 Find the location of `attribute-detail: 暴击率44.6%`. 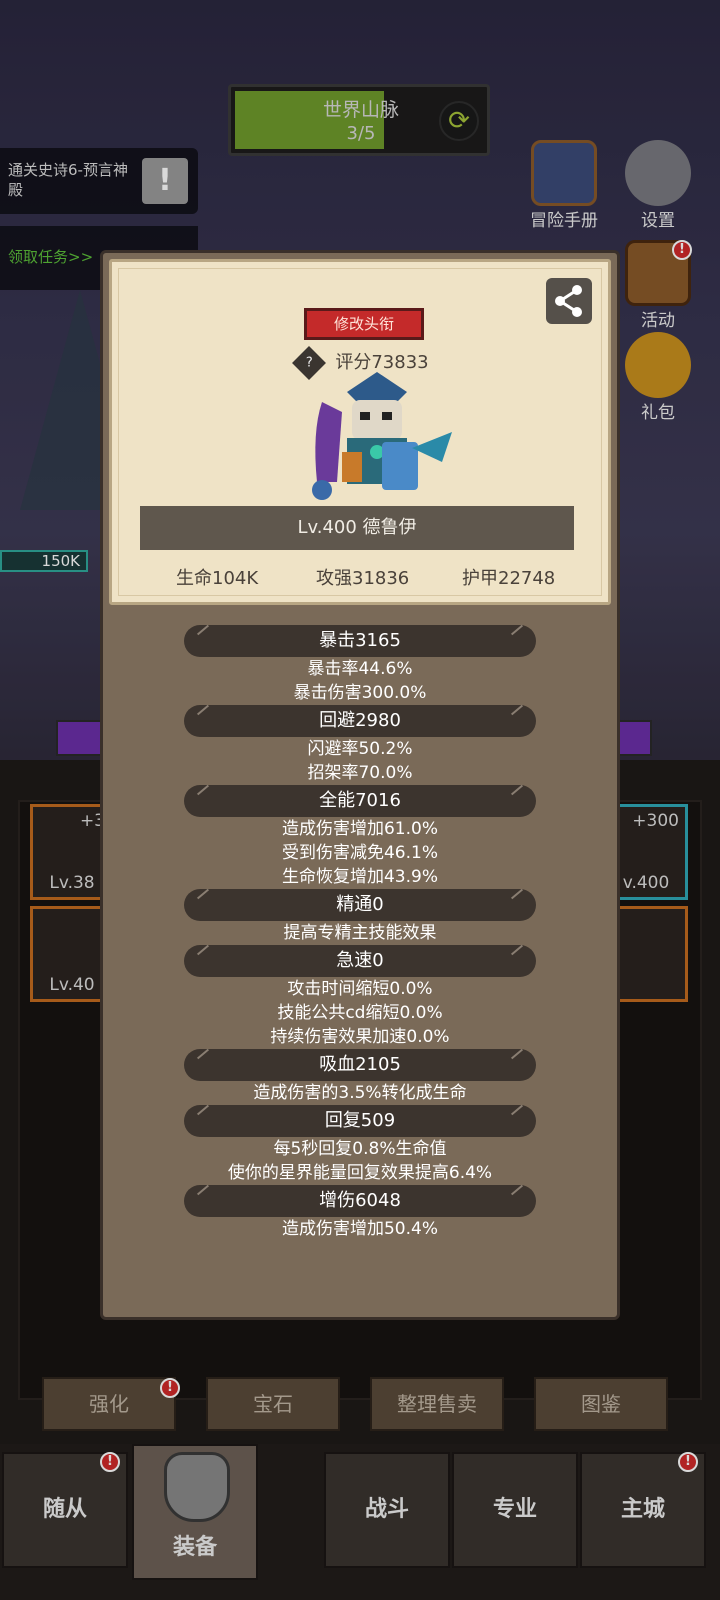

attribute-detail: 暴击率44.6% is located at coordinates (360, 669).